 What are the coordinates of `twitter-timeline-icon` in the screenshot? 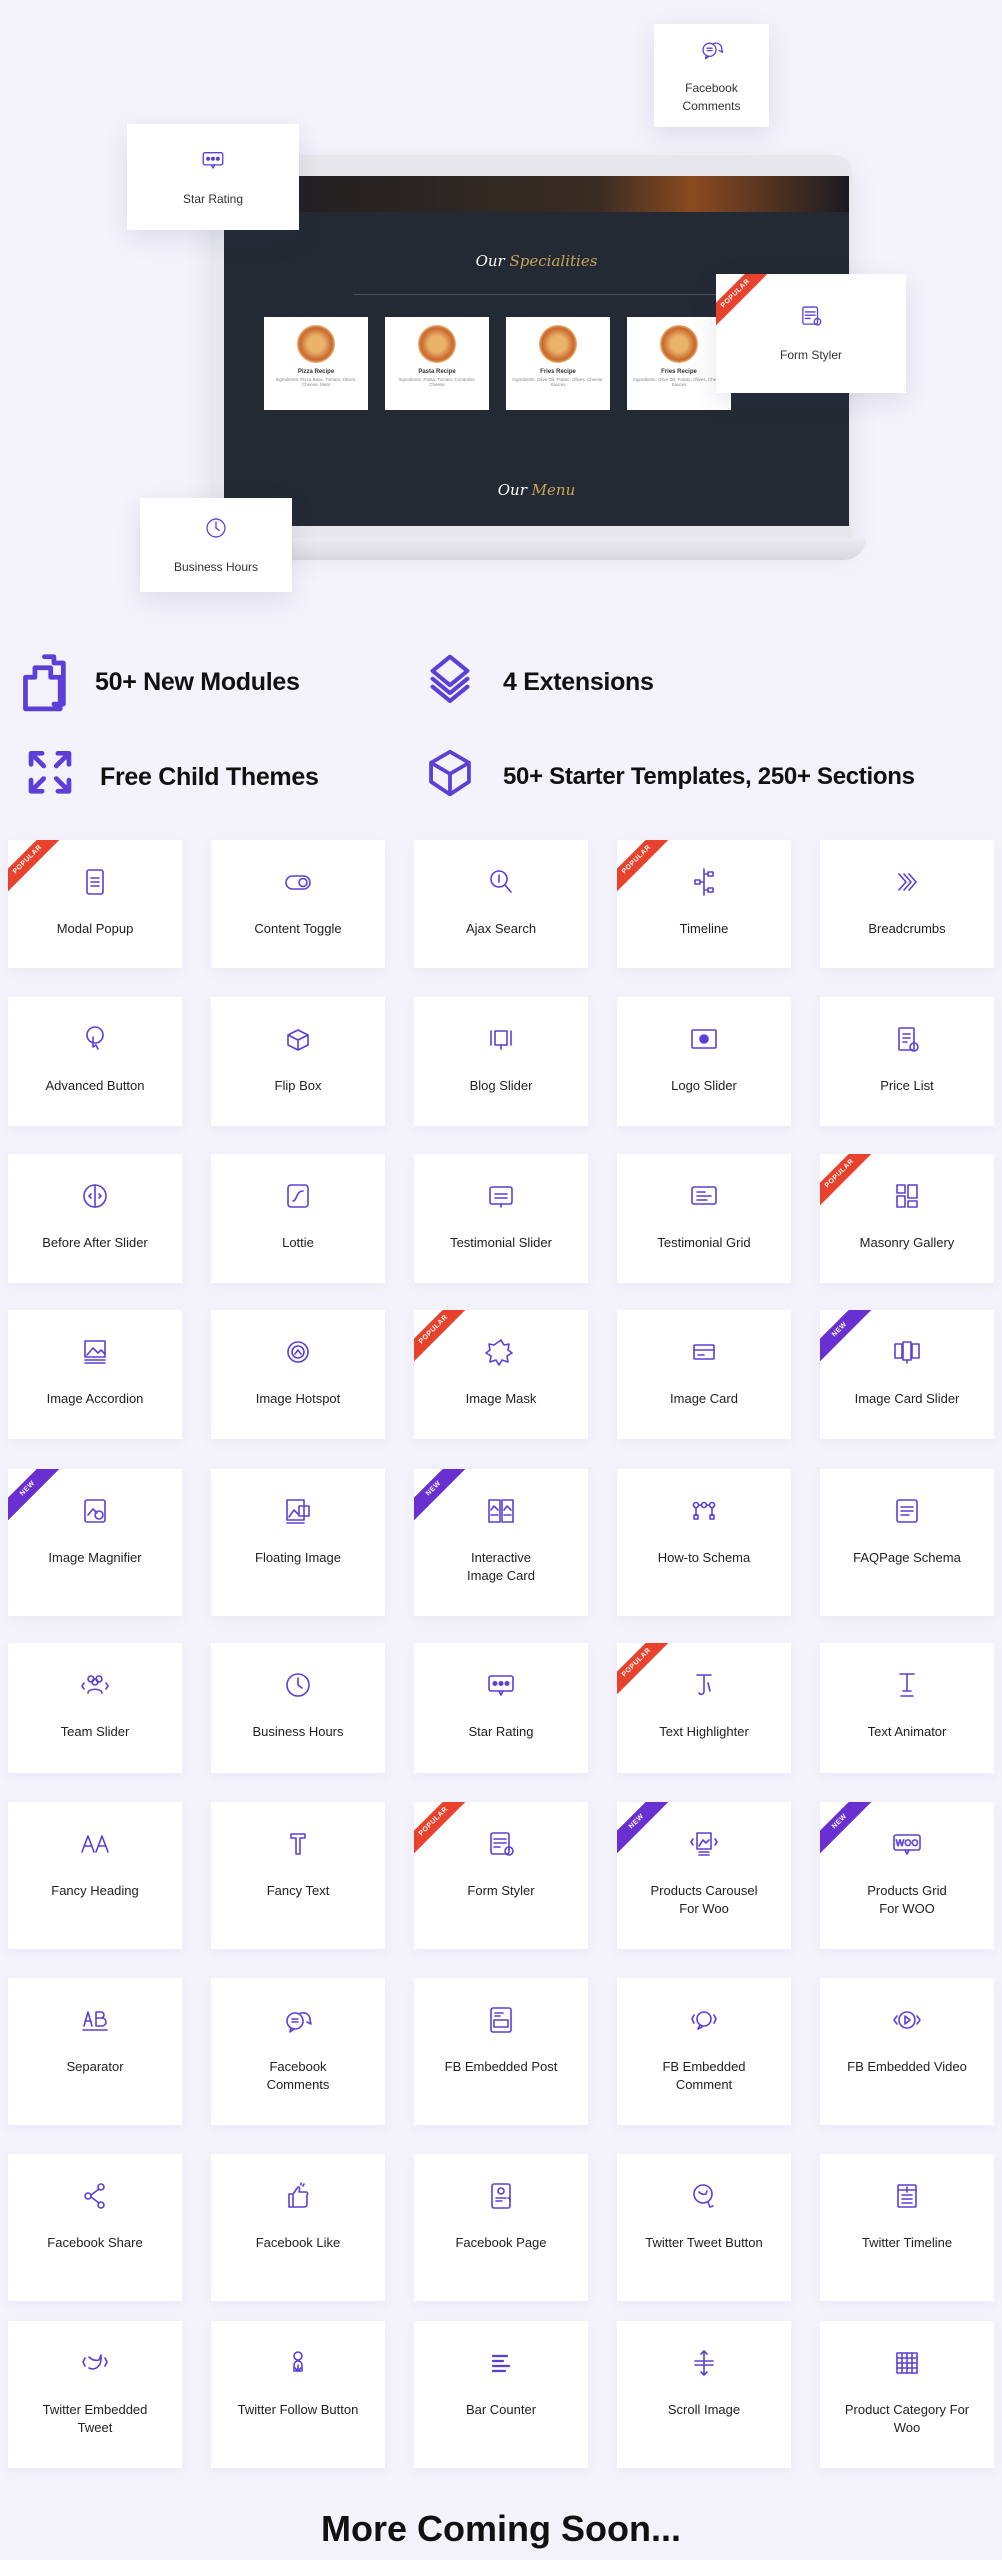 It's located at (907, 2197).